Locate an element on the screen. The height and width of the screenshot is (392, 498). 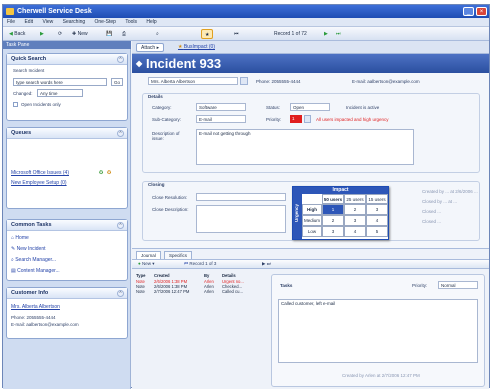
new-button: ✚ New is located at coordinates (80, 34).